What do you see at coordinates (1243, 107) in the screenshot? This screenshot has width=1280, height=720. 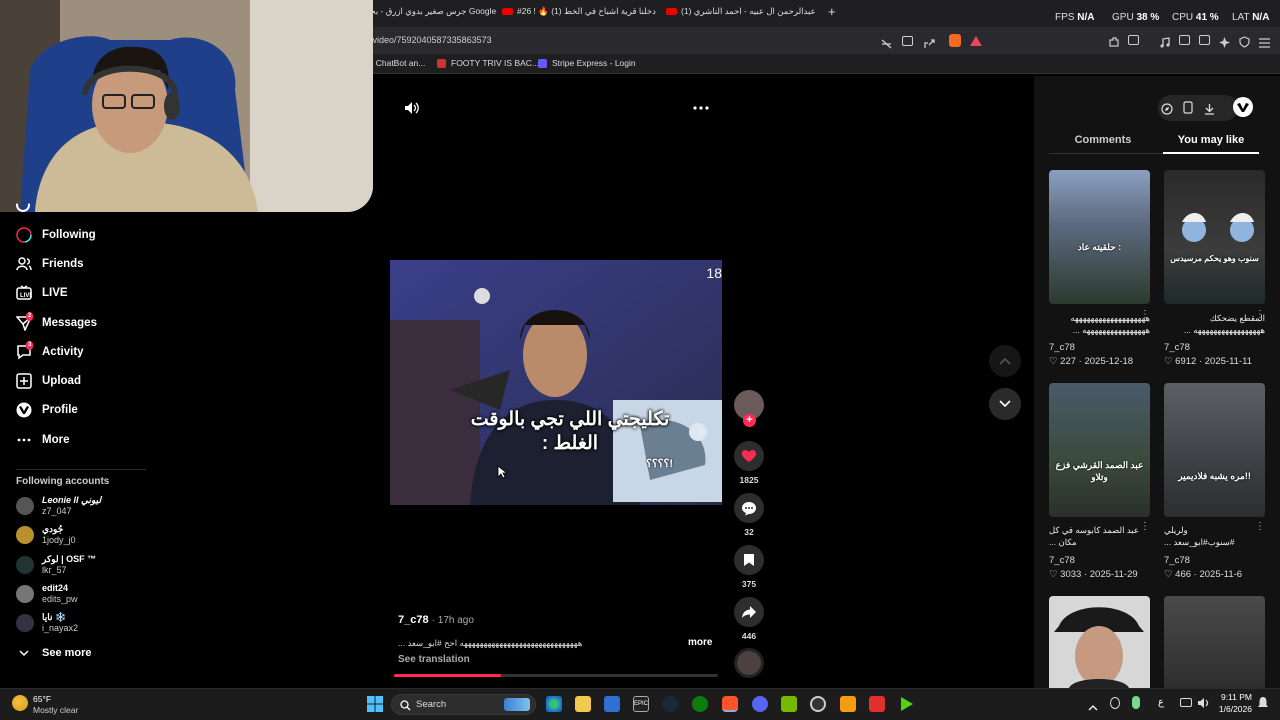 I see `profile-avatar-icon` at bounding box center [1243, 107].